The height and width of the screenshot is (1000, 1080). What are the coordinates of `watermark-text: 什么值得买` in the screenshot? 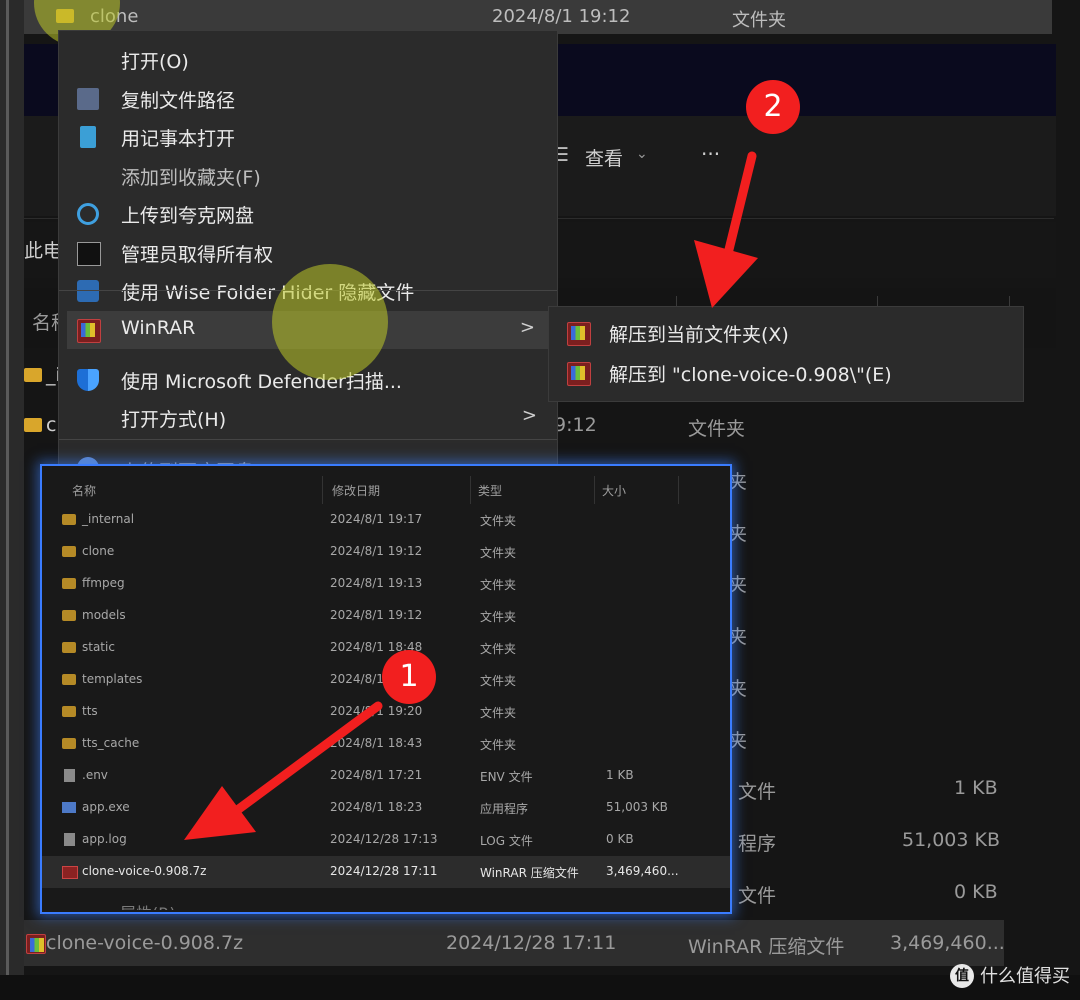 It's located at (1025, 976).